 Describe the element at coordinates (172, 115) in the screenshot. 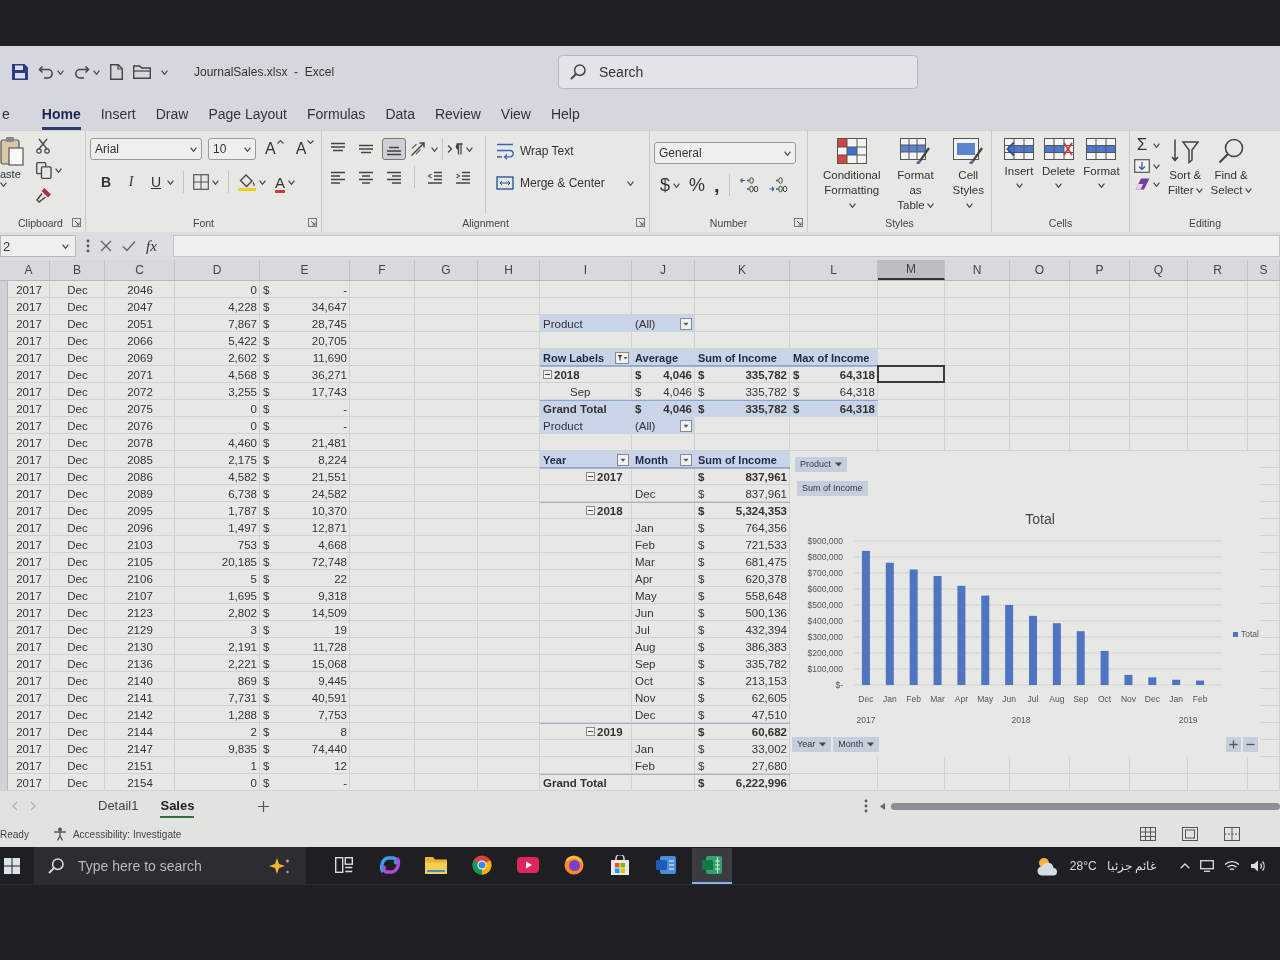

I see `ribbon-tab: Draw` at that location.